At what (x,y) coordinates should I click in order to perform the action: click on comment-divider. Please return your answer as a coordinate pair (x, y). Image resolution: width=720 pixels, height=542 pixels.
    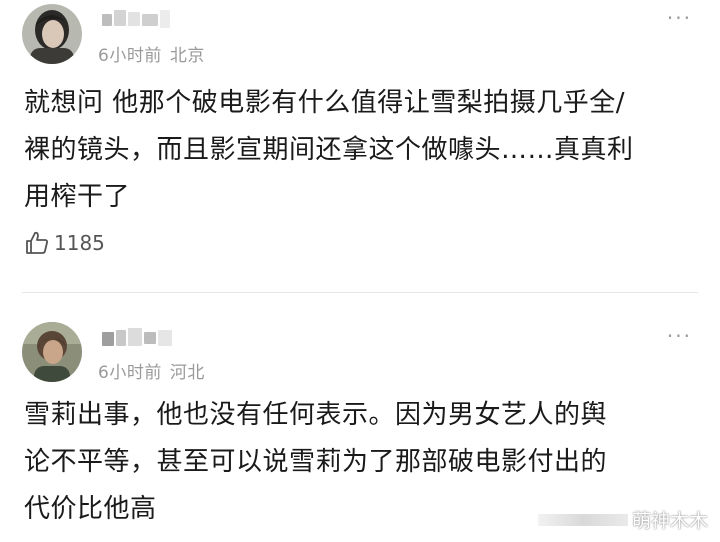
    Looking at the image, I should click on (360, 292).